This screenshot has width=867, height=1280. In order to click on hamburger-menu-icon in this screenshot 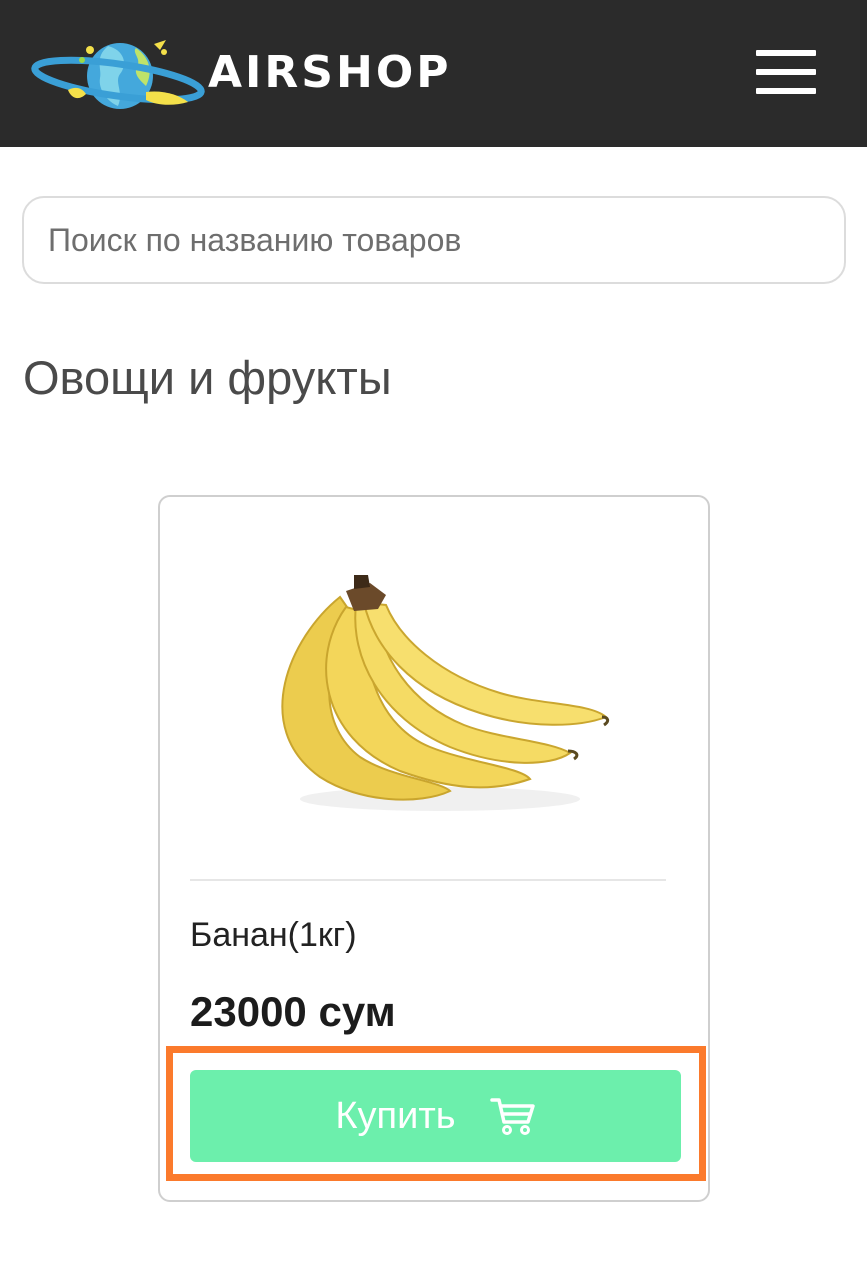, I will do `click(786, 72)`.